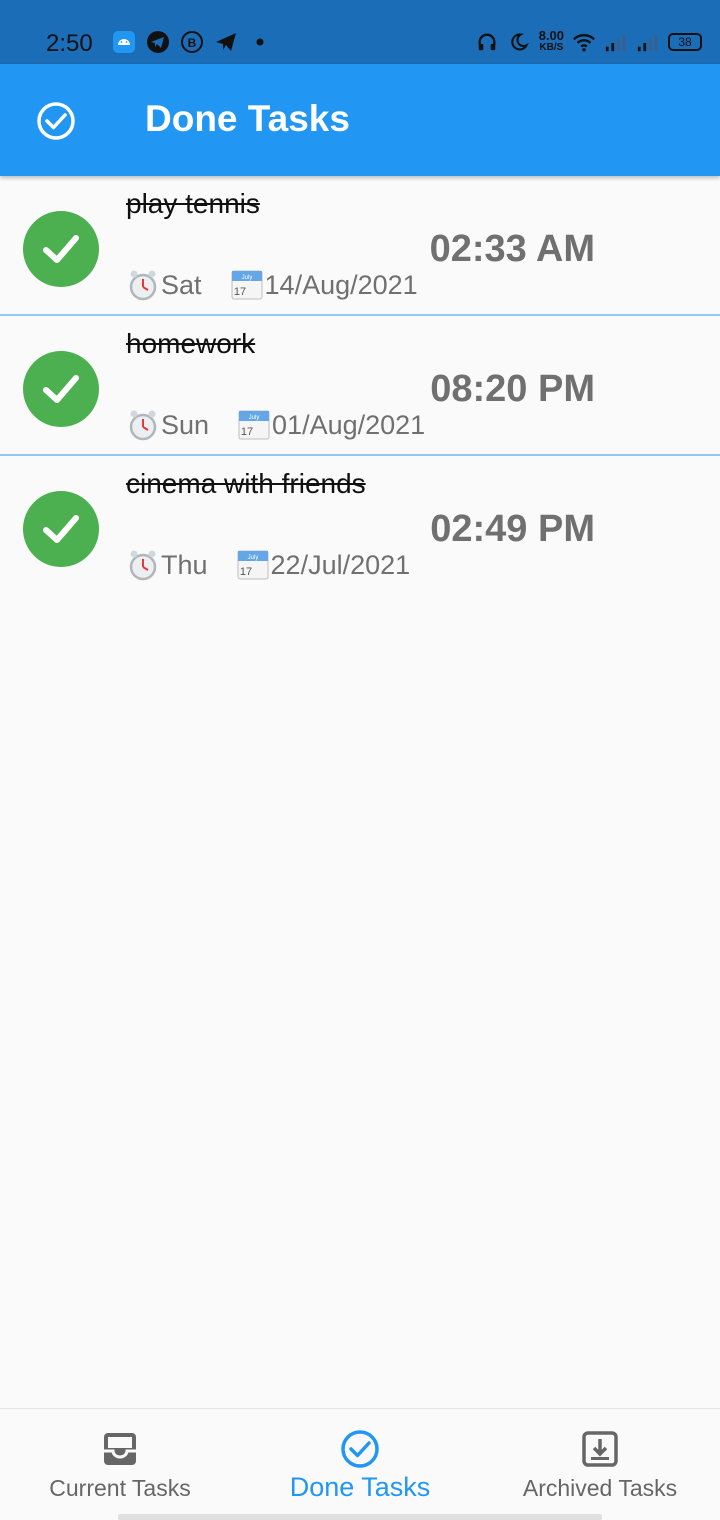 This screenshot has width=720, height=1520. Describe the element at coordinates (120, 1449) in the screenshot. I see `inbox-icon` at that location.